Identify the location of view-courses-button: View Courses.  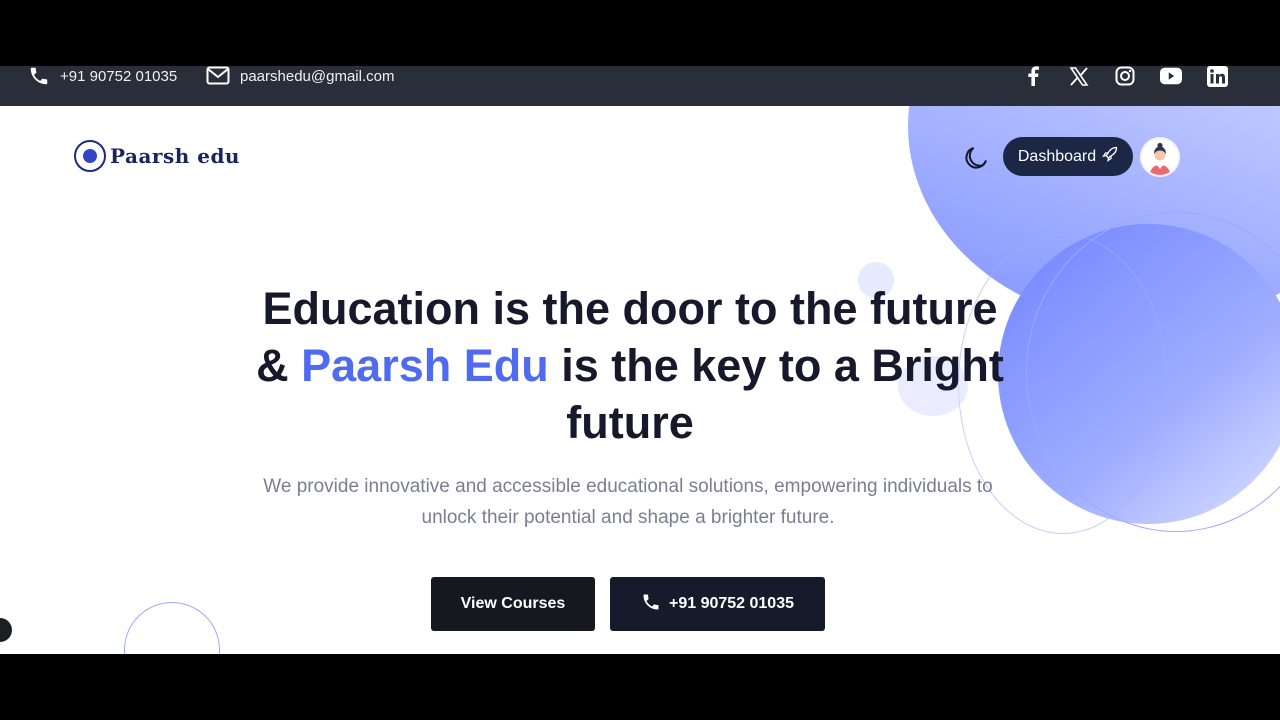
(513, 604).